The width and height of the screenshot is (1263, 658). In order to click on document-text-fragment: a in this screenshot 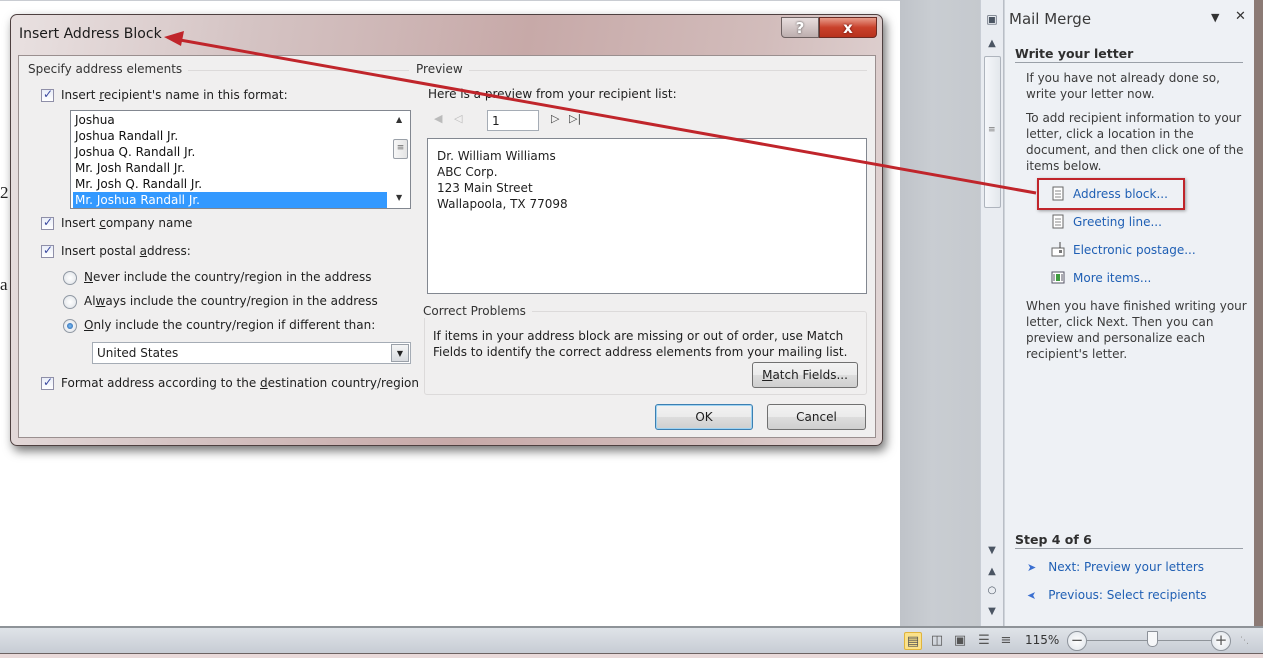, I will do `click(4, 284)`.